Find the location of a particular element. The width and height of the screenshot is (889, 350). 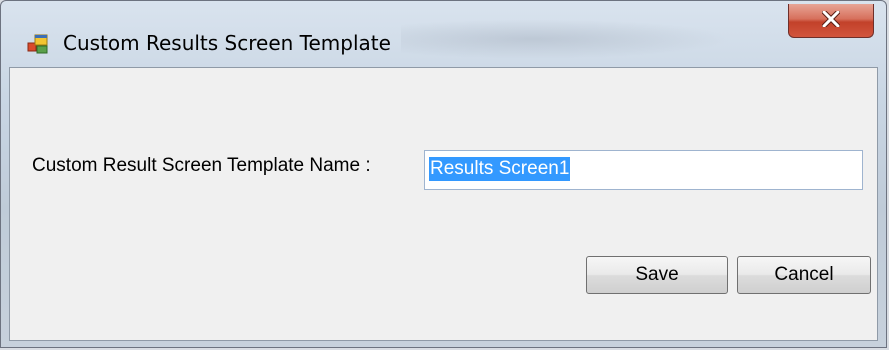

close-icon is located at coordinates (831, 19).